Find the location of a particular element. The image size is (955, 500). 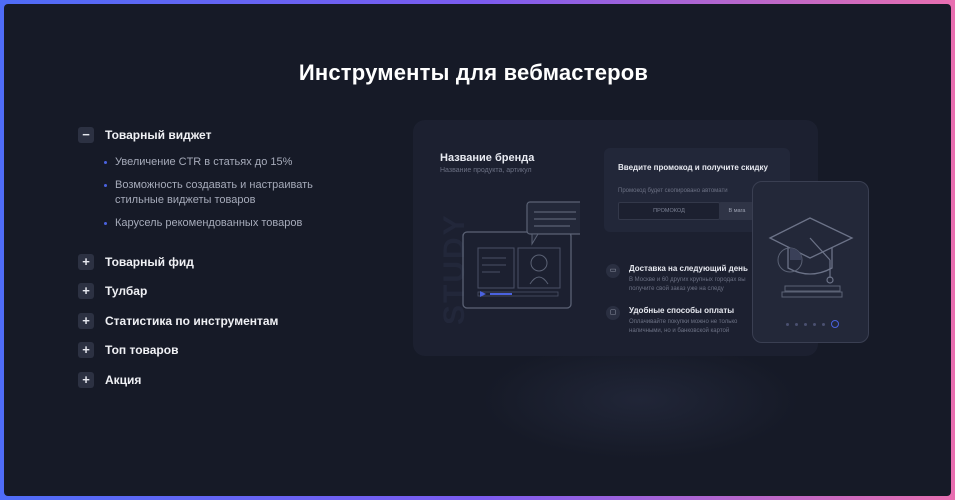

accordion-label: Статистика по инструментам is located at coordinates (192, 320).